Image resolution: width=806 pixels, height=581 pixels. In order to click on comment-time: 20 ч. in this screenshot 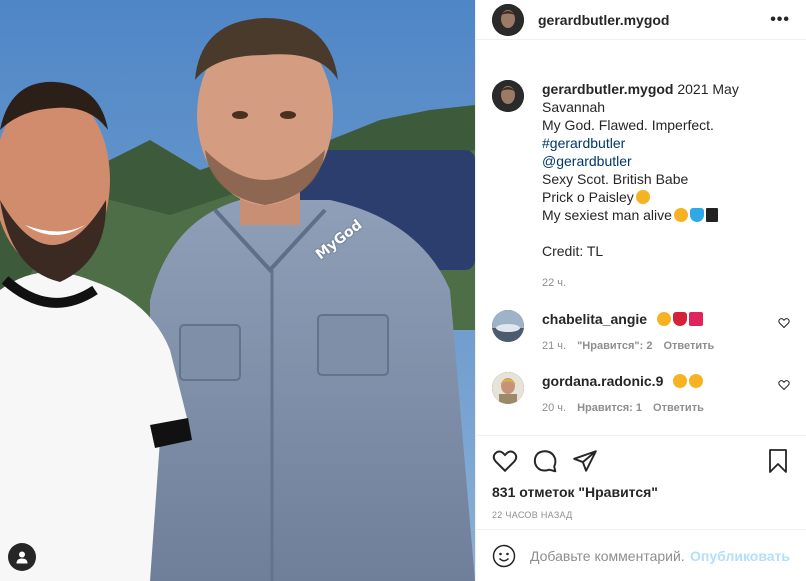, I will do `click(554, 408)`.